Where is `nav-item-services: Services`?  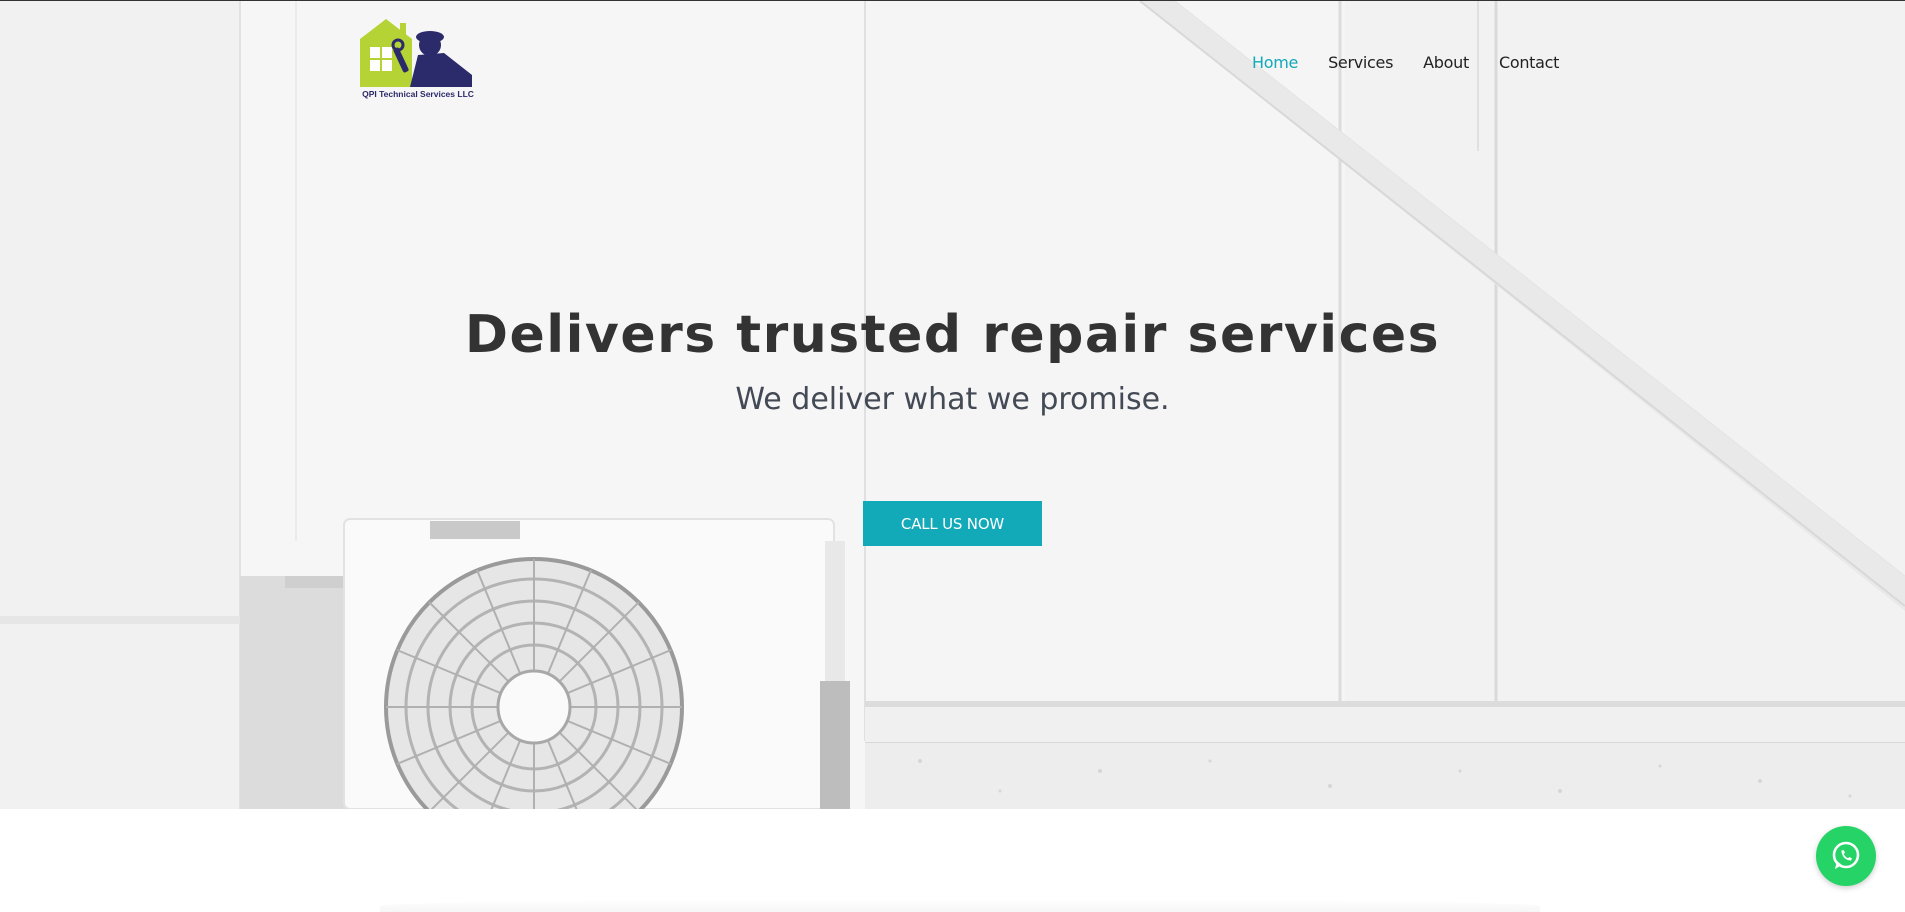
nav-item-services: Services is located at coordinates (1360, 62).